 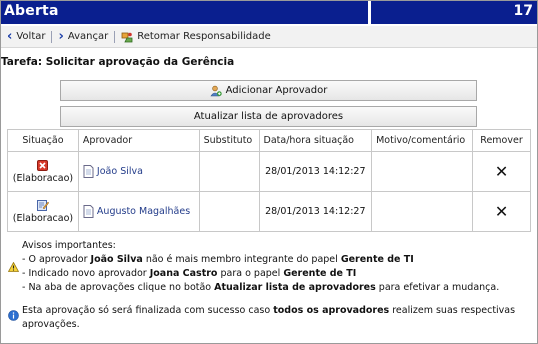 I want to click on update-approvers-button: Atualizar lista de aprovadores, so click(x=268, y=116).